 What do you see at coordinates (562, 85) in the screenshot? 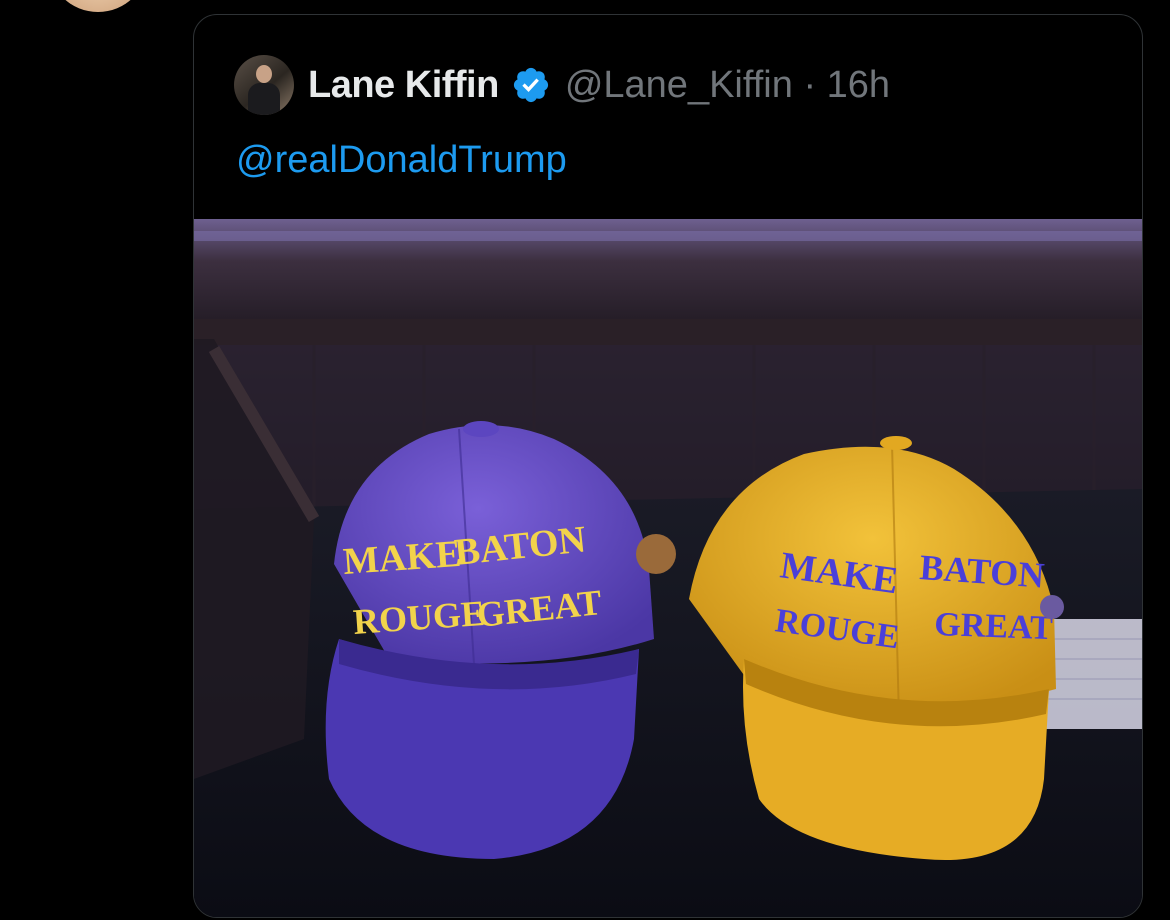
I see `quote-header: Lane Kiffin @Lane_Kiffin · 16h` at bounding box center [562, 85].